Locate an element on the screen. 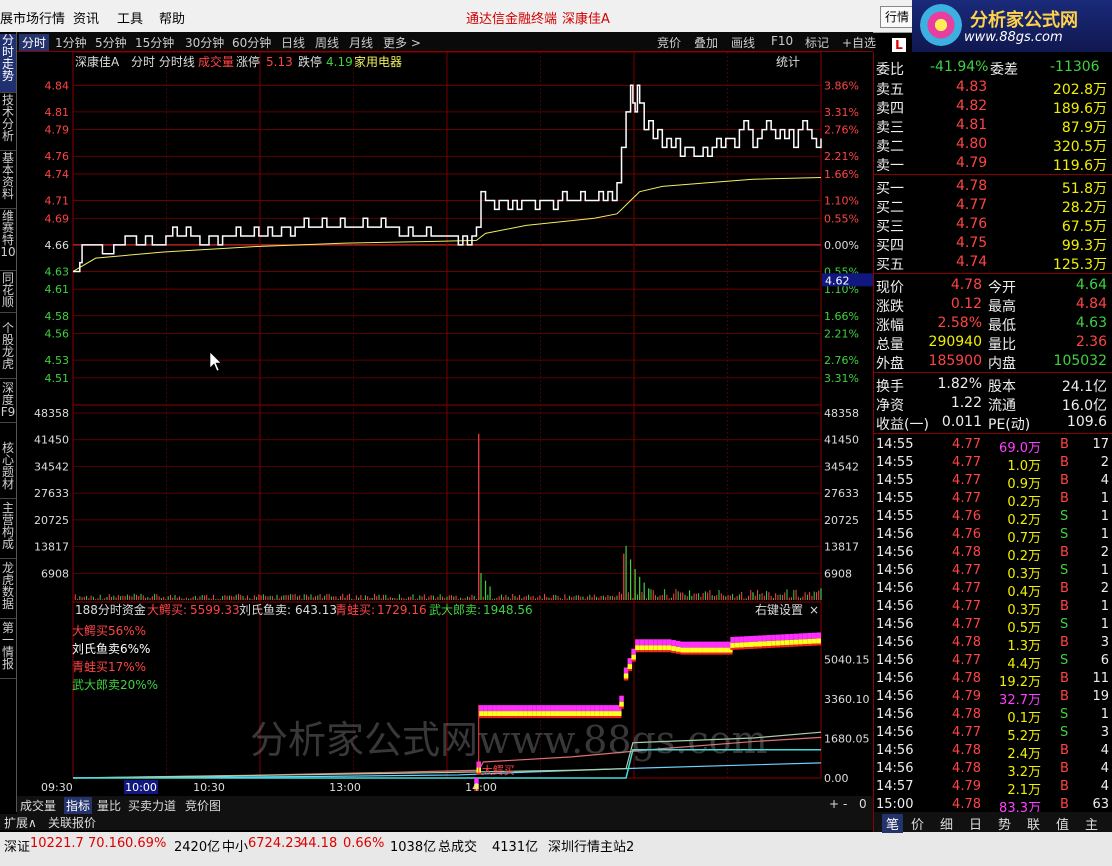 This screenshot has width=1112, height=866. panel-tab: 主 is located at coordinates (1091, 823).